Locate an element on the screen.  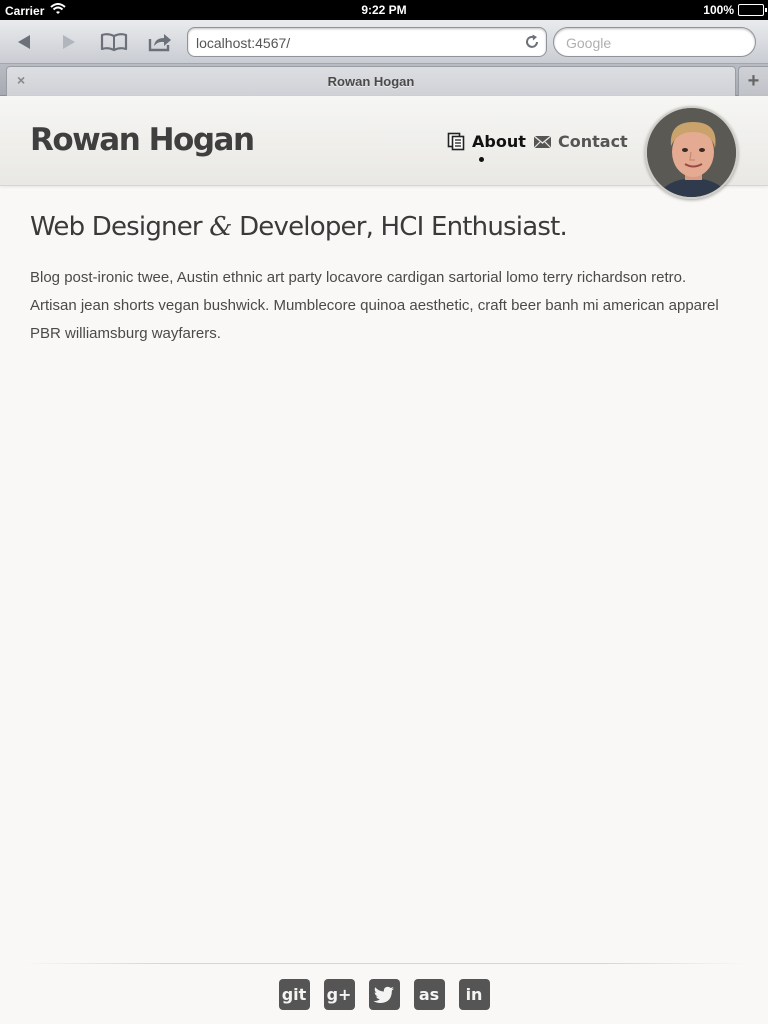
lastfm-glyph: as is located at coordinates (429, 994).